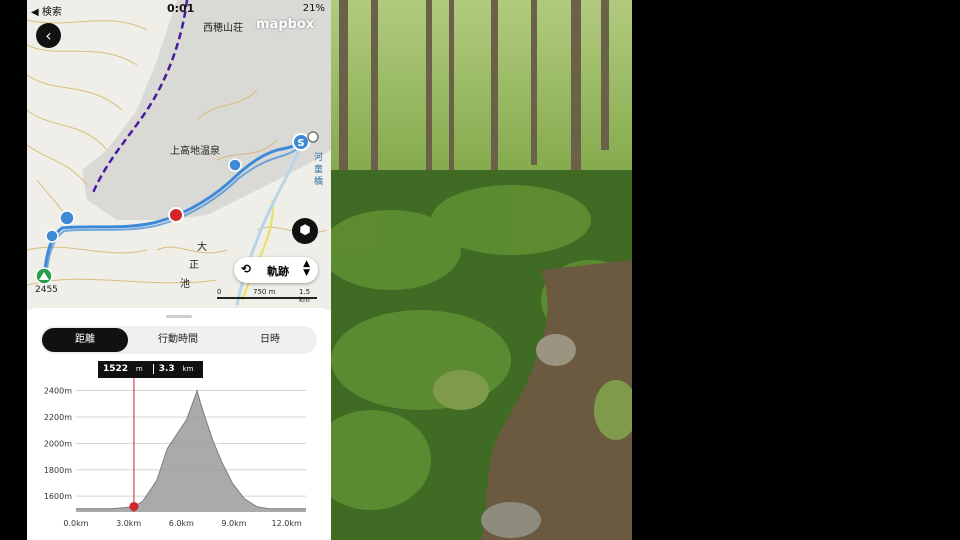 This screenshot has width=960, height=540. Describe the element at coordinates (195, 151) in the screenshot. I see `map-label-onsen: 上高地温泉` at that location.